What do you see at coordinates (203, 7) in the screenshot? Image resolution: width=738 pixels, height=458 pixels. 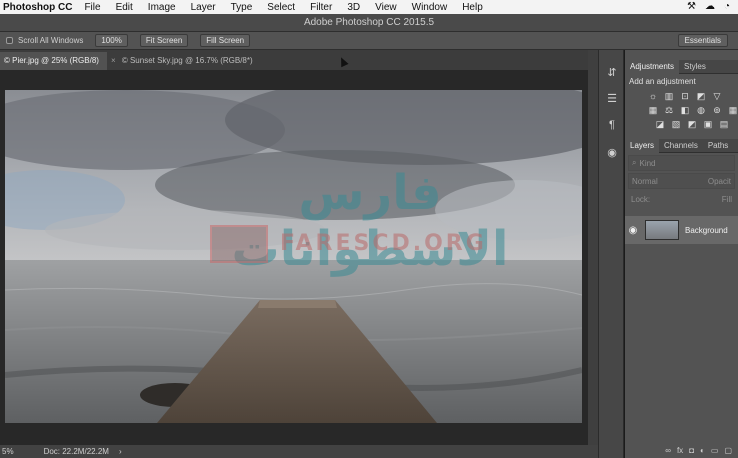 I see `menu-layer: Layer` at bounding box center [203, 7].